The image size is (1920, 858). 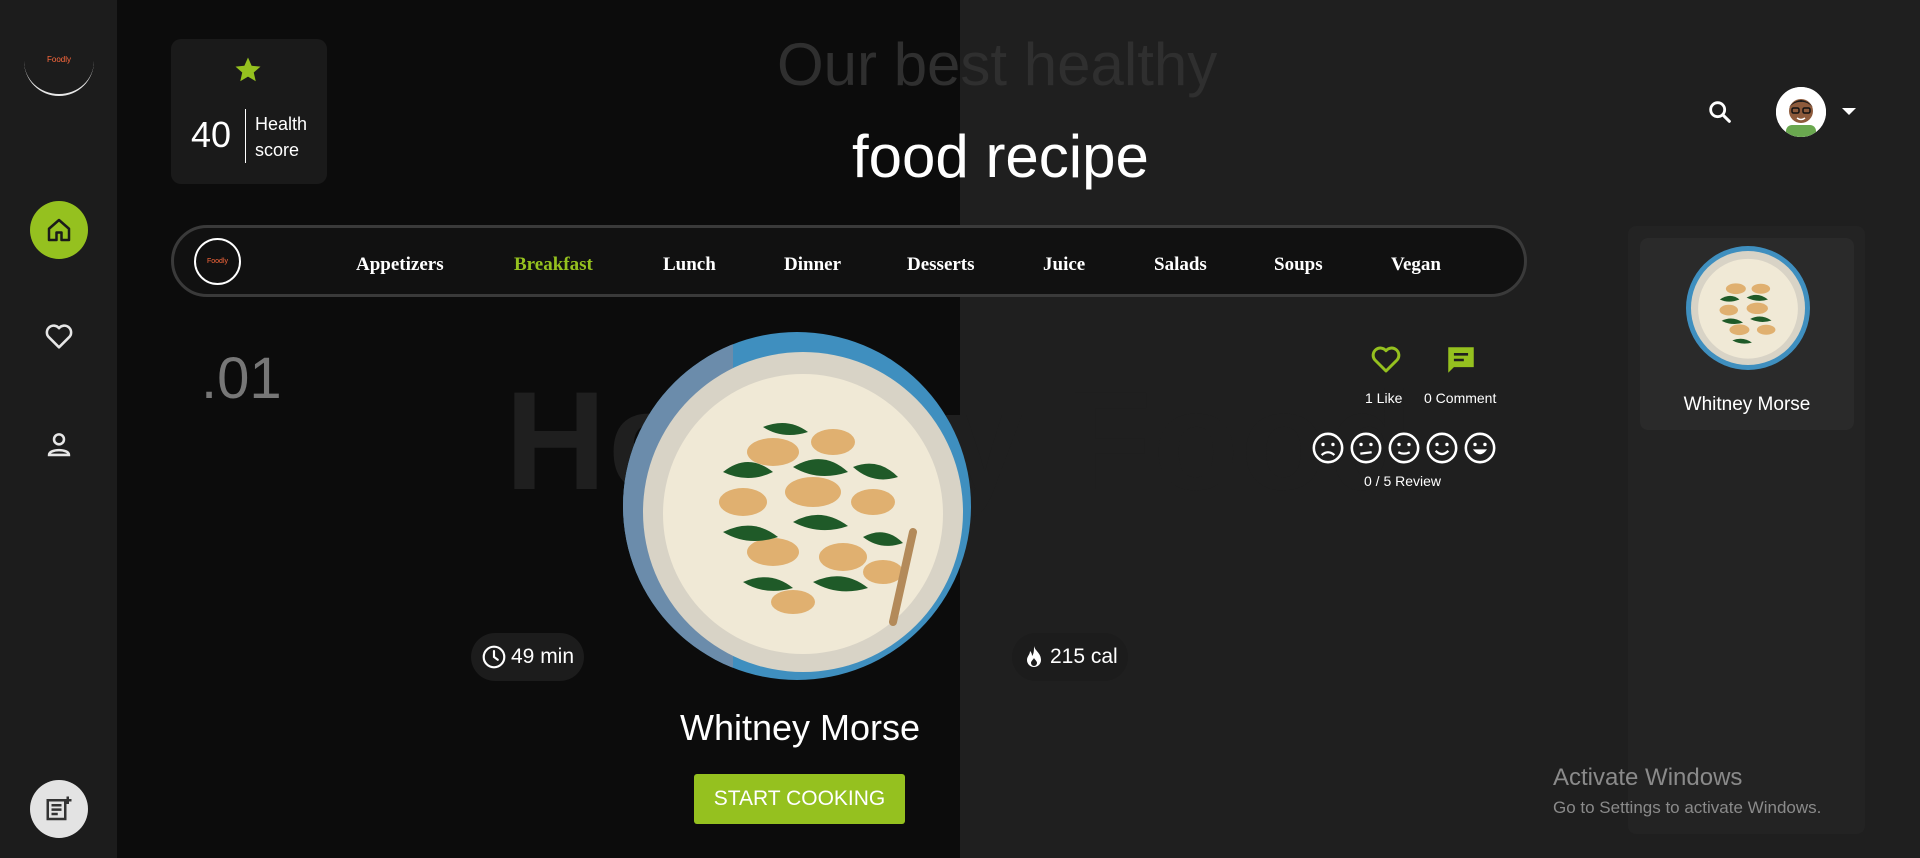 I want to click on recipe-thumbnail, so click(x=1748, y=308).